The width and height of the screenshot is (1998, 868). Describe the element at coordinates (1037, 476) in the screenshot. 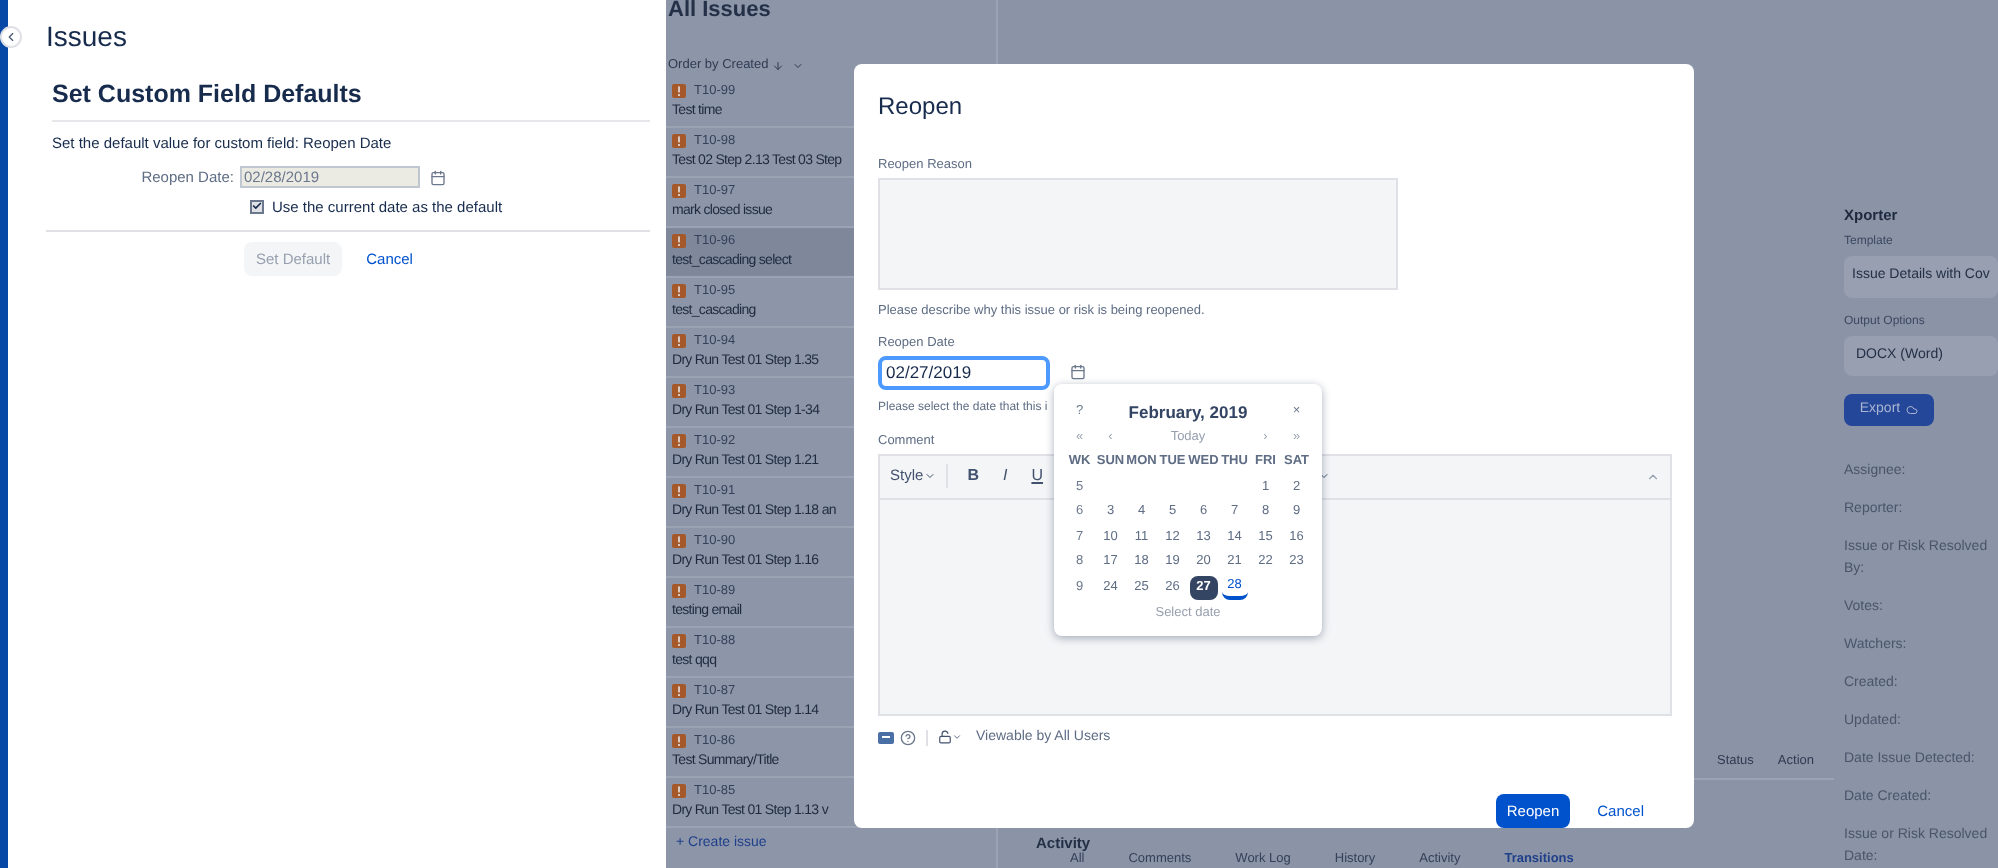

I see `underline-button: U` at that location.